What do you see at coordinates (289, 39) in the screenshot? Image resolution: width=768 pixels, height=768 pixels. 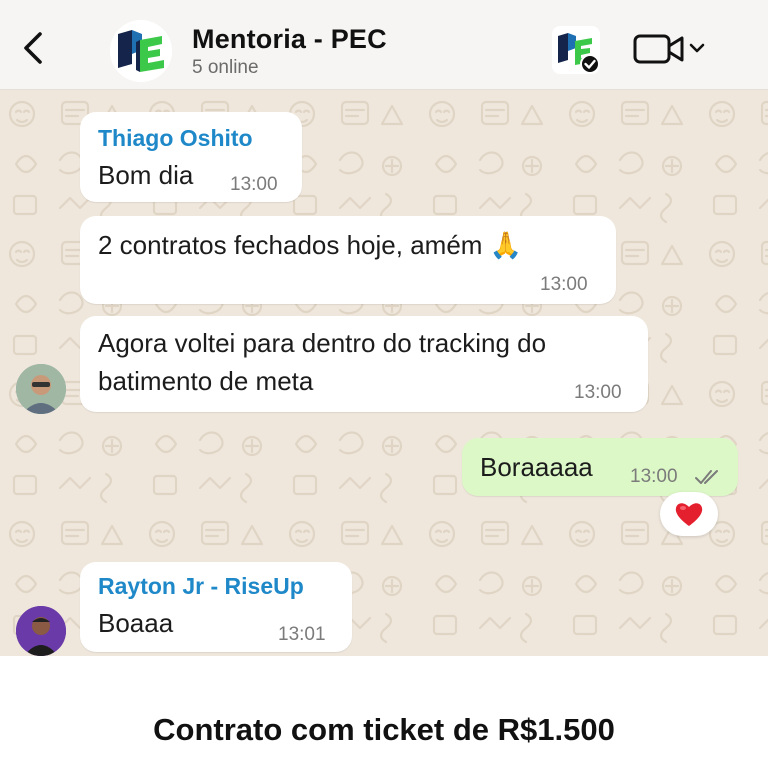 I see `group-title: Mentoria - PEC` at bounding box center [289, 39].